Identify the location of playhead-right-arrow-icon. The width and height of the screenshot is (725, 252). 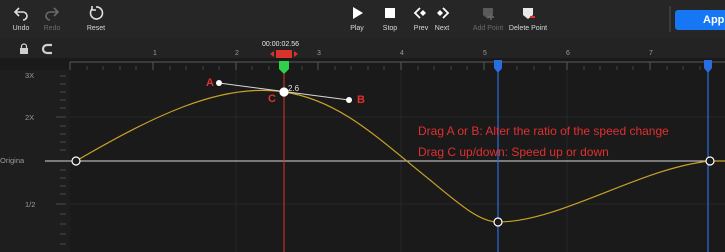
(296, 54).